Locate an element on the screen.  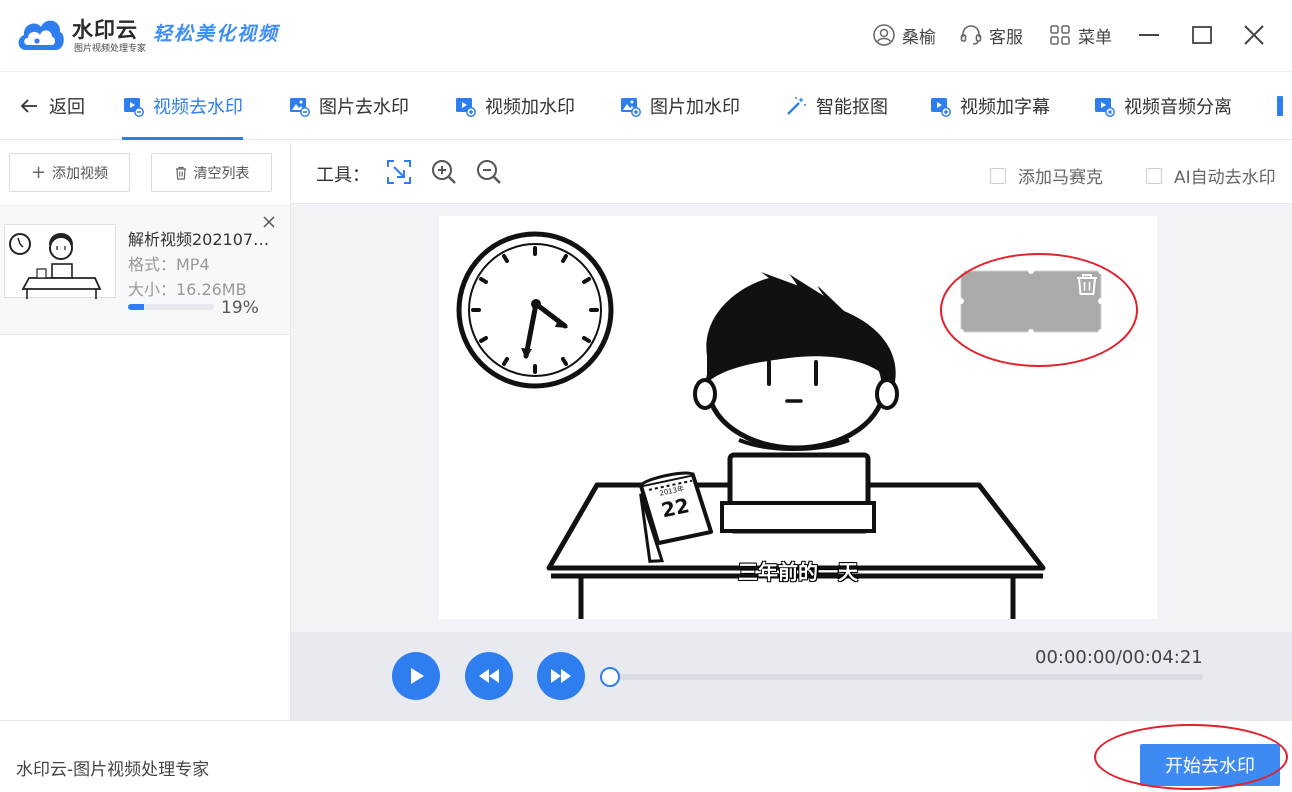
file-progress-percent: 19% is located at coordinates (240, 308).